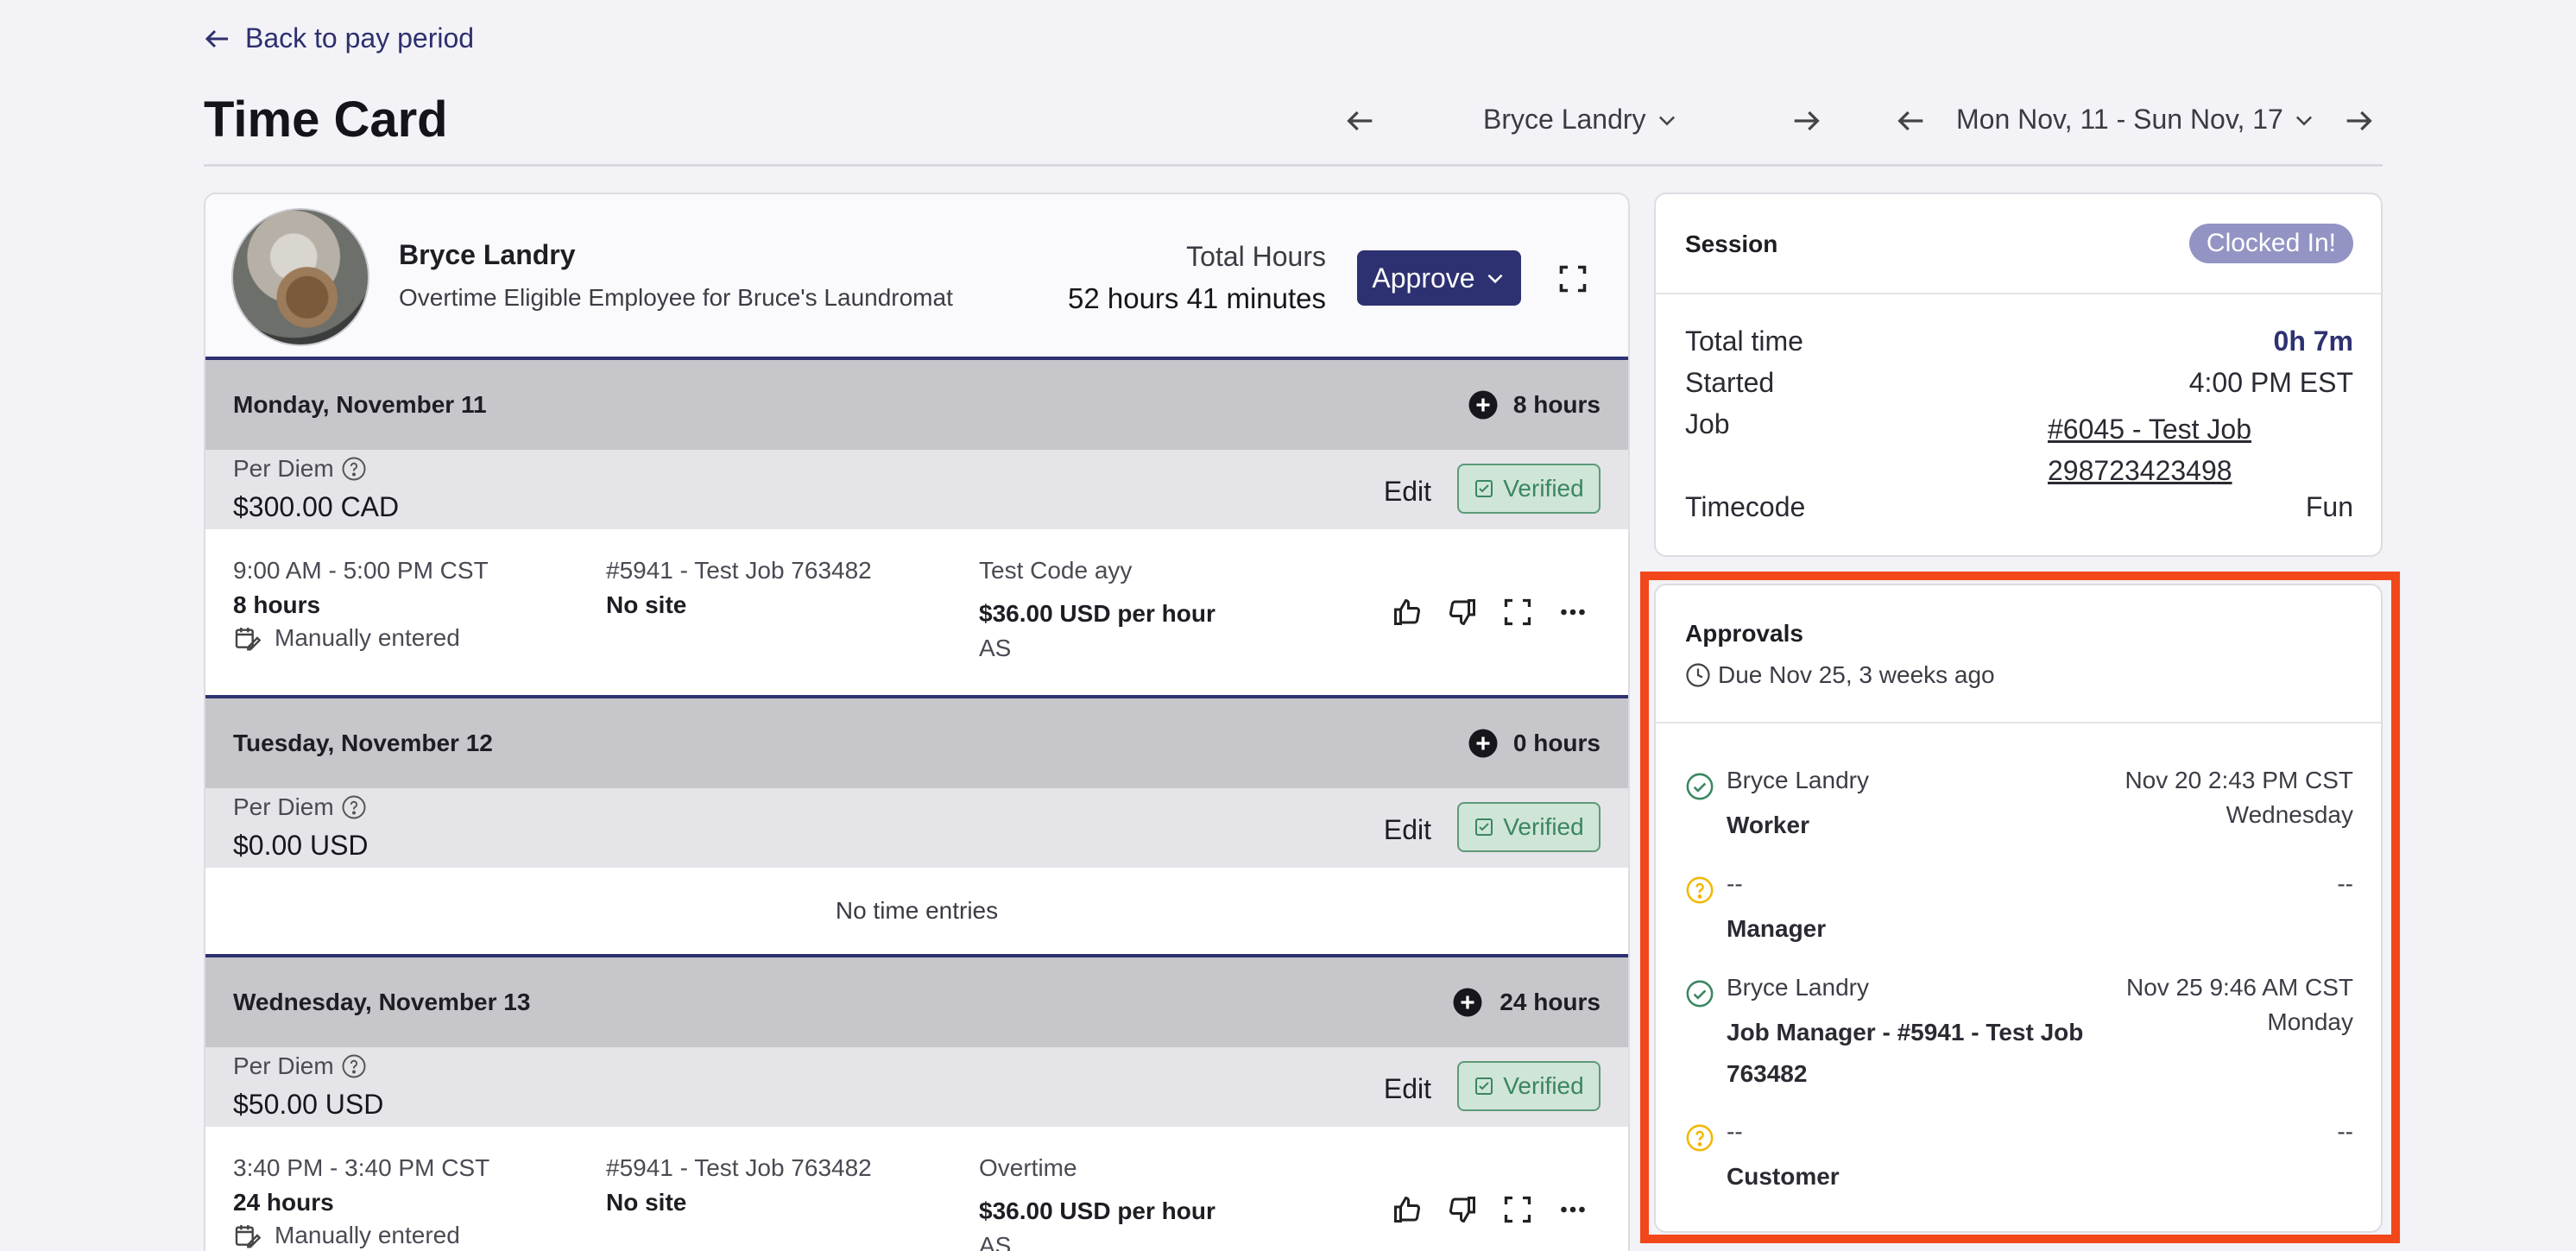 This screenshot has width=2576, height=1251. Describe the element at coordinates (363, 743) in the screenshot. I see `day-title: Tuesday, November 12` at that location.